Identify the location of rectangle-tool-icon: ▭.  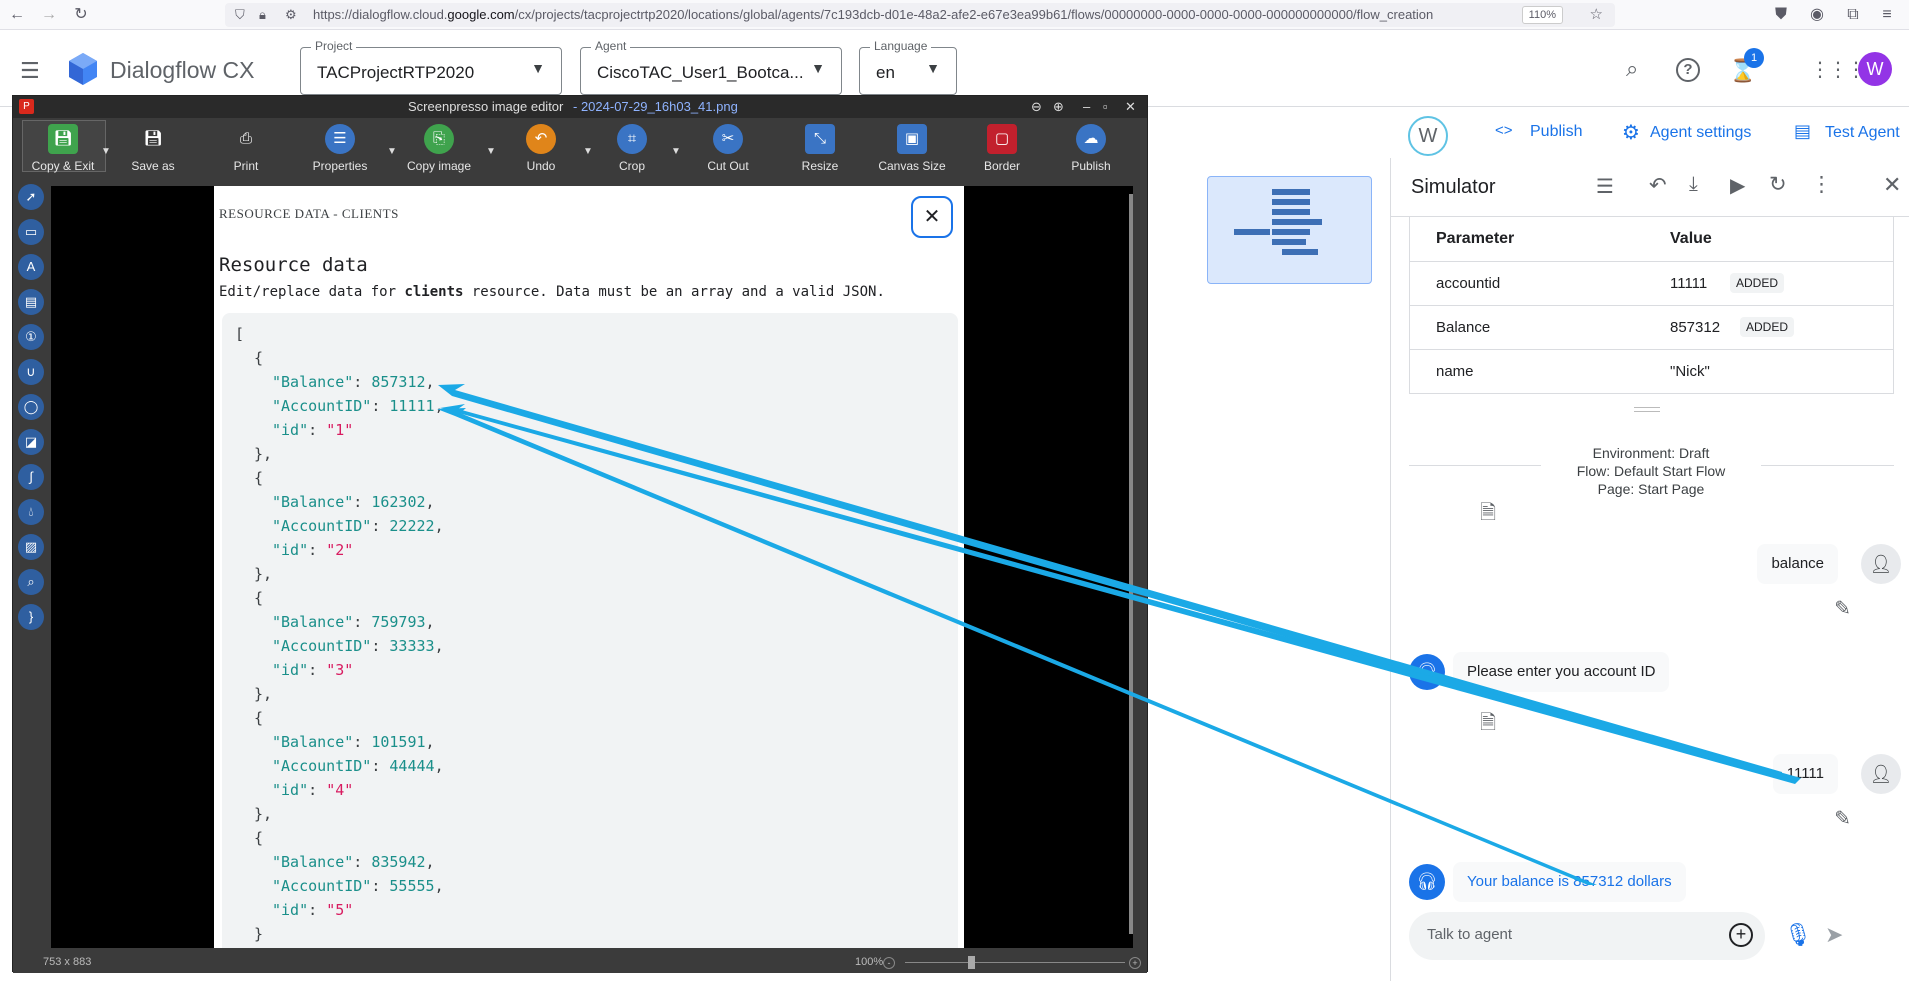
(31, 232).